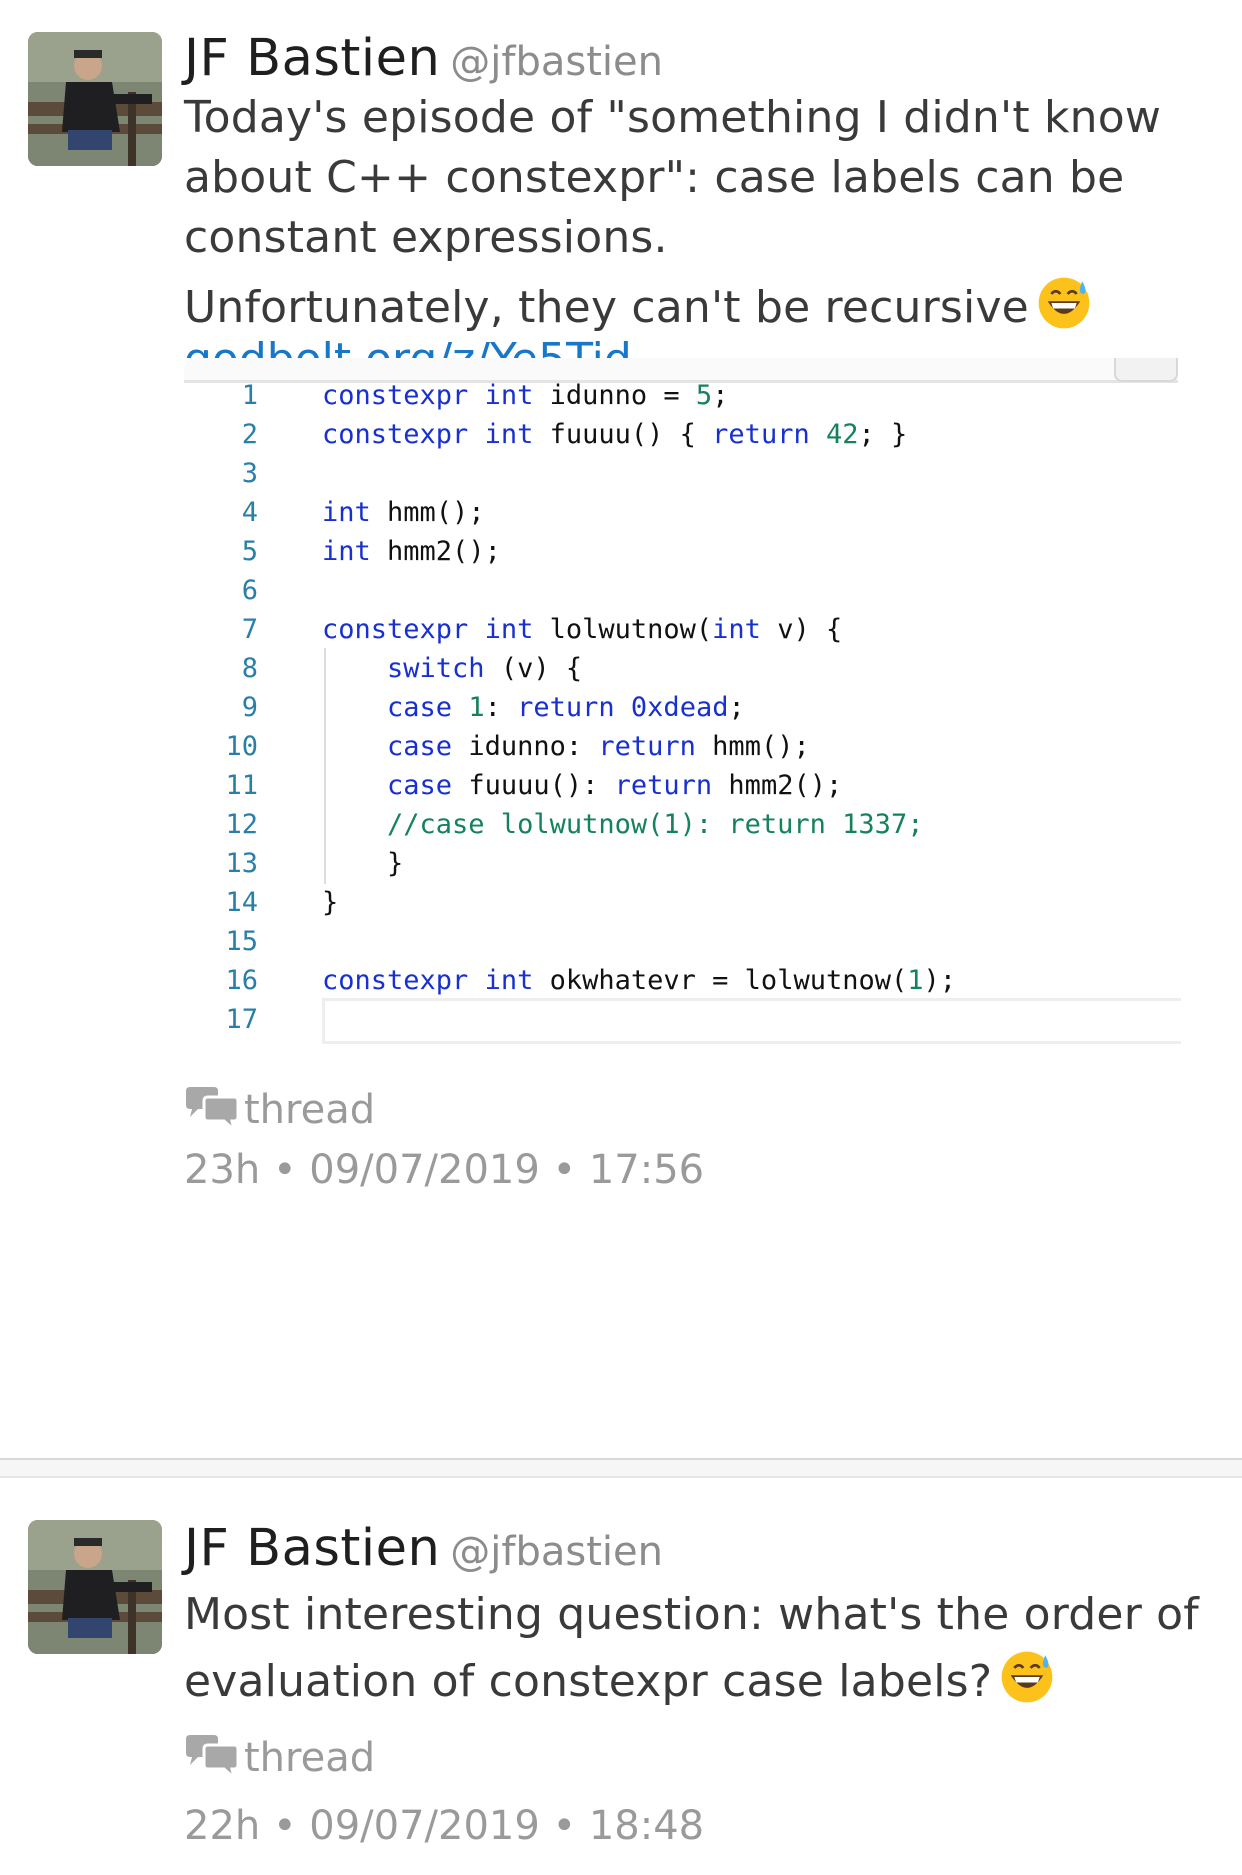 This screenshot has height=1875, width=1242. What do you see at coordinates (249, 668) in the screenshot?
I see `line-number: 8` at bounding box center [249, 668].